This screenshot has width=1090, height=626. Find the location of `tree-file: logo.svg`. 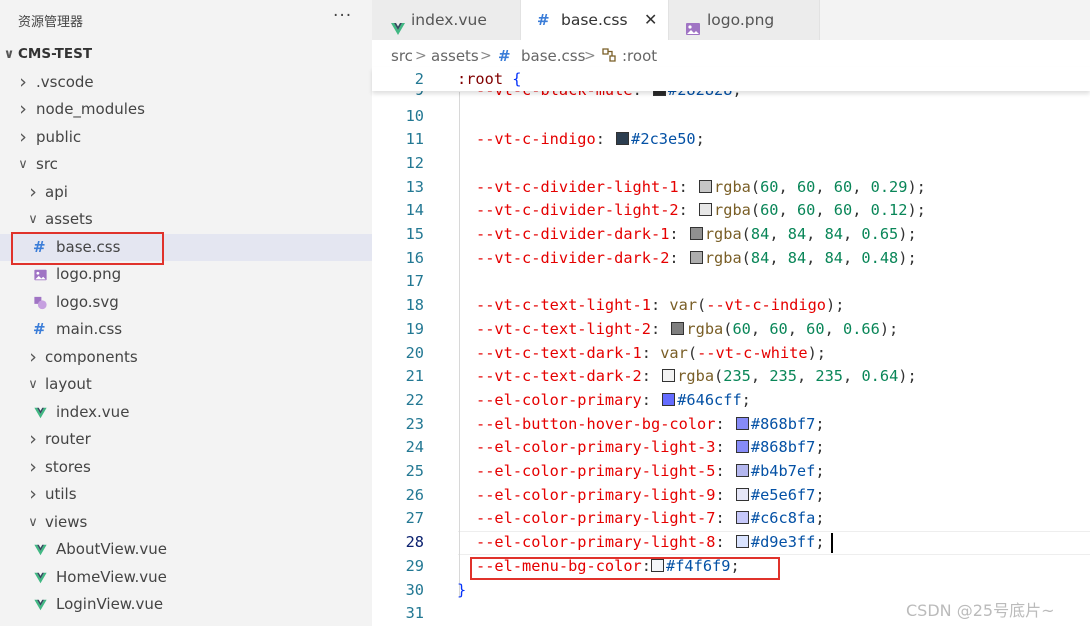

tree-file: logo.svg is located at coordinates (186, 303).